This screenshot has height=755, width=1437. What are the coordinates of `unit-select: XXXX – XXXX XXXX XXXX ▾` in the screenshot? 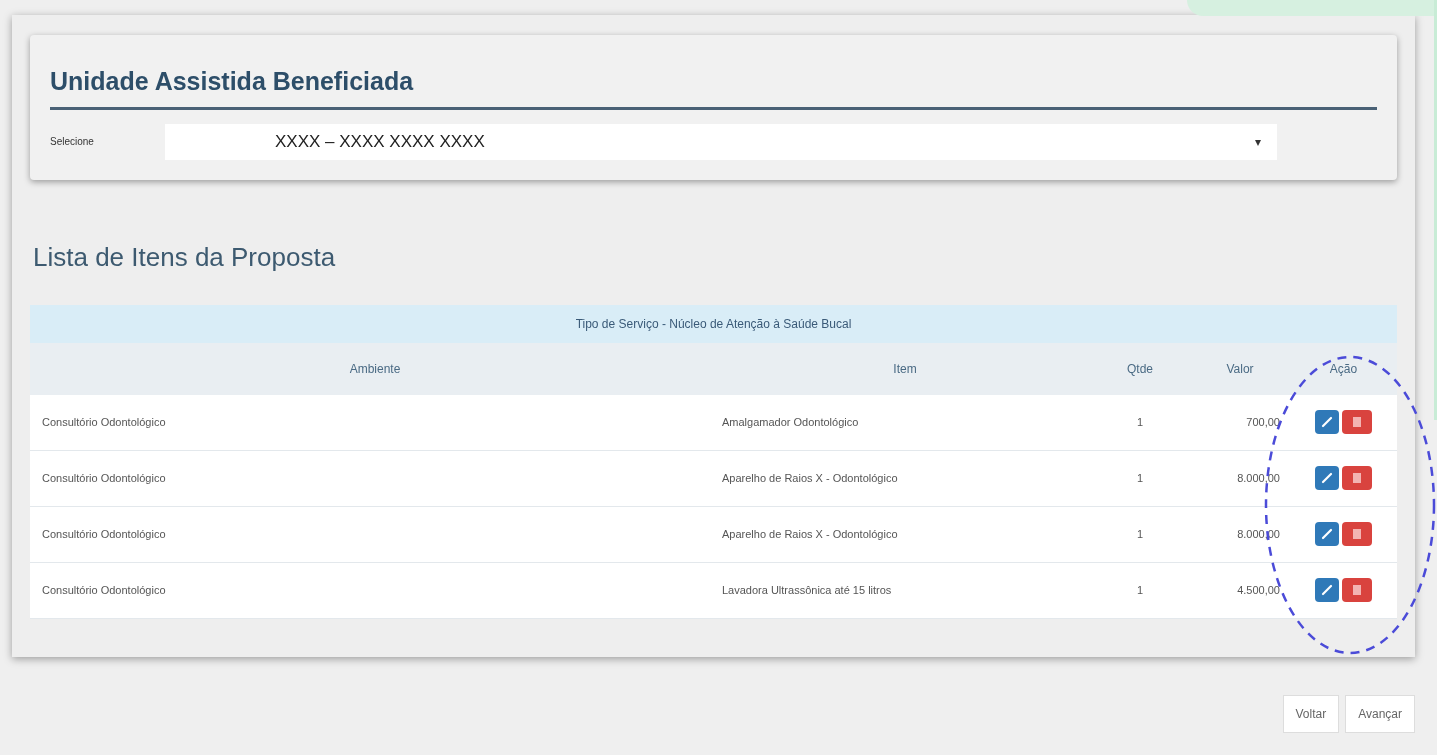 It's located at (721, 141).